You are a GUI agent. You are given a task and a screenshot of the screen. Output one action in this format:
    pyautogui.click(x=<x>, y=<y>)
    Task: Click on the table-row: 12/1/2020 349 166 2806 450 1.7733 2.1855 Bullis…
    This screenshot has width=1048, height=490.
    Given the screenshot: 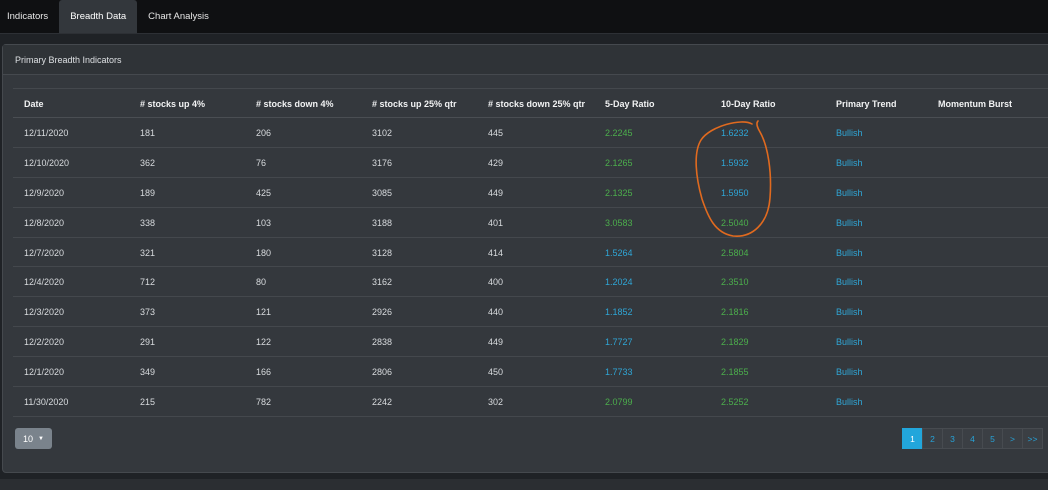 What is the action you would take?
    pyautogui.click(x=530, y=372)
    